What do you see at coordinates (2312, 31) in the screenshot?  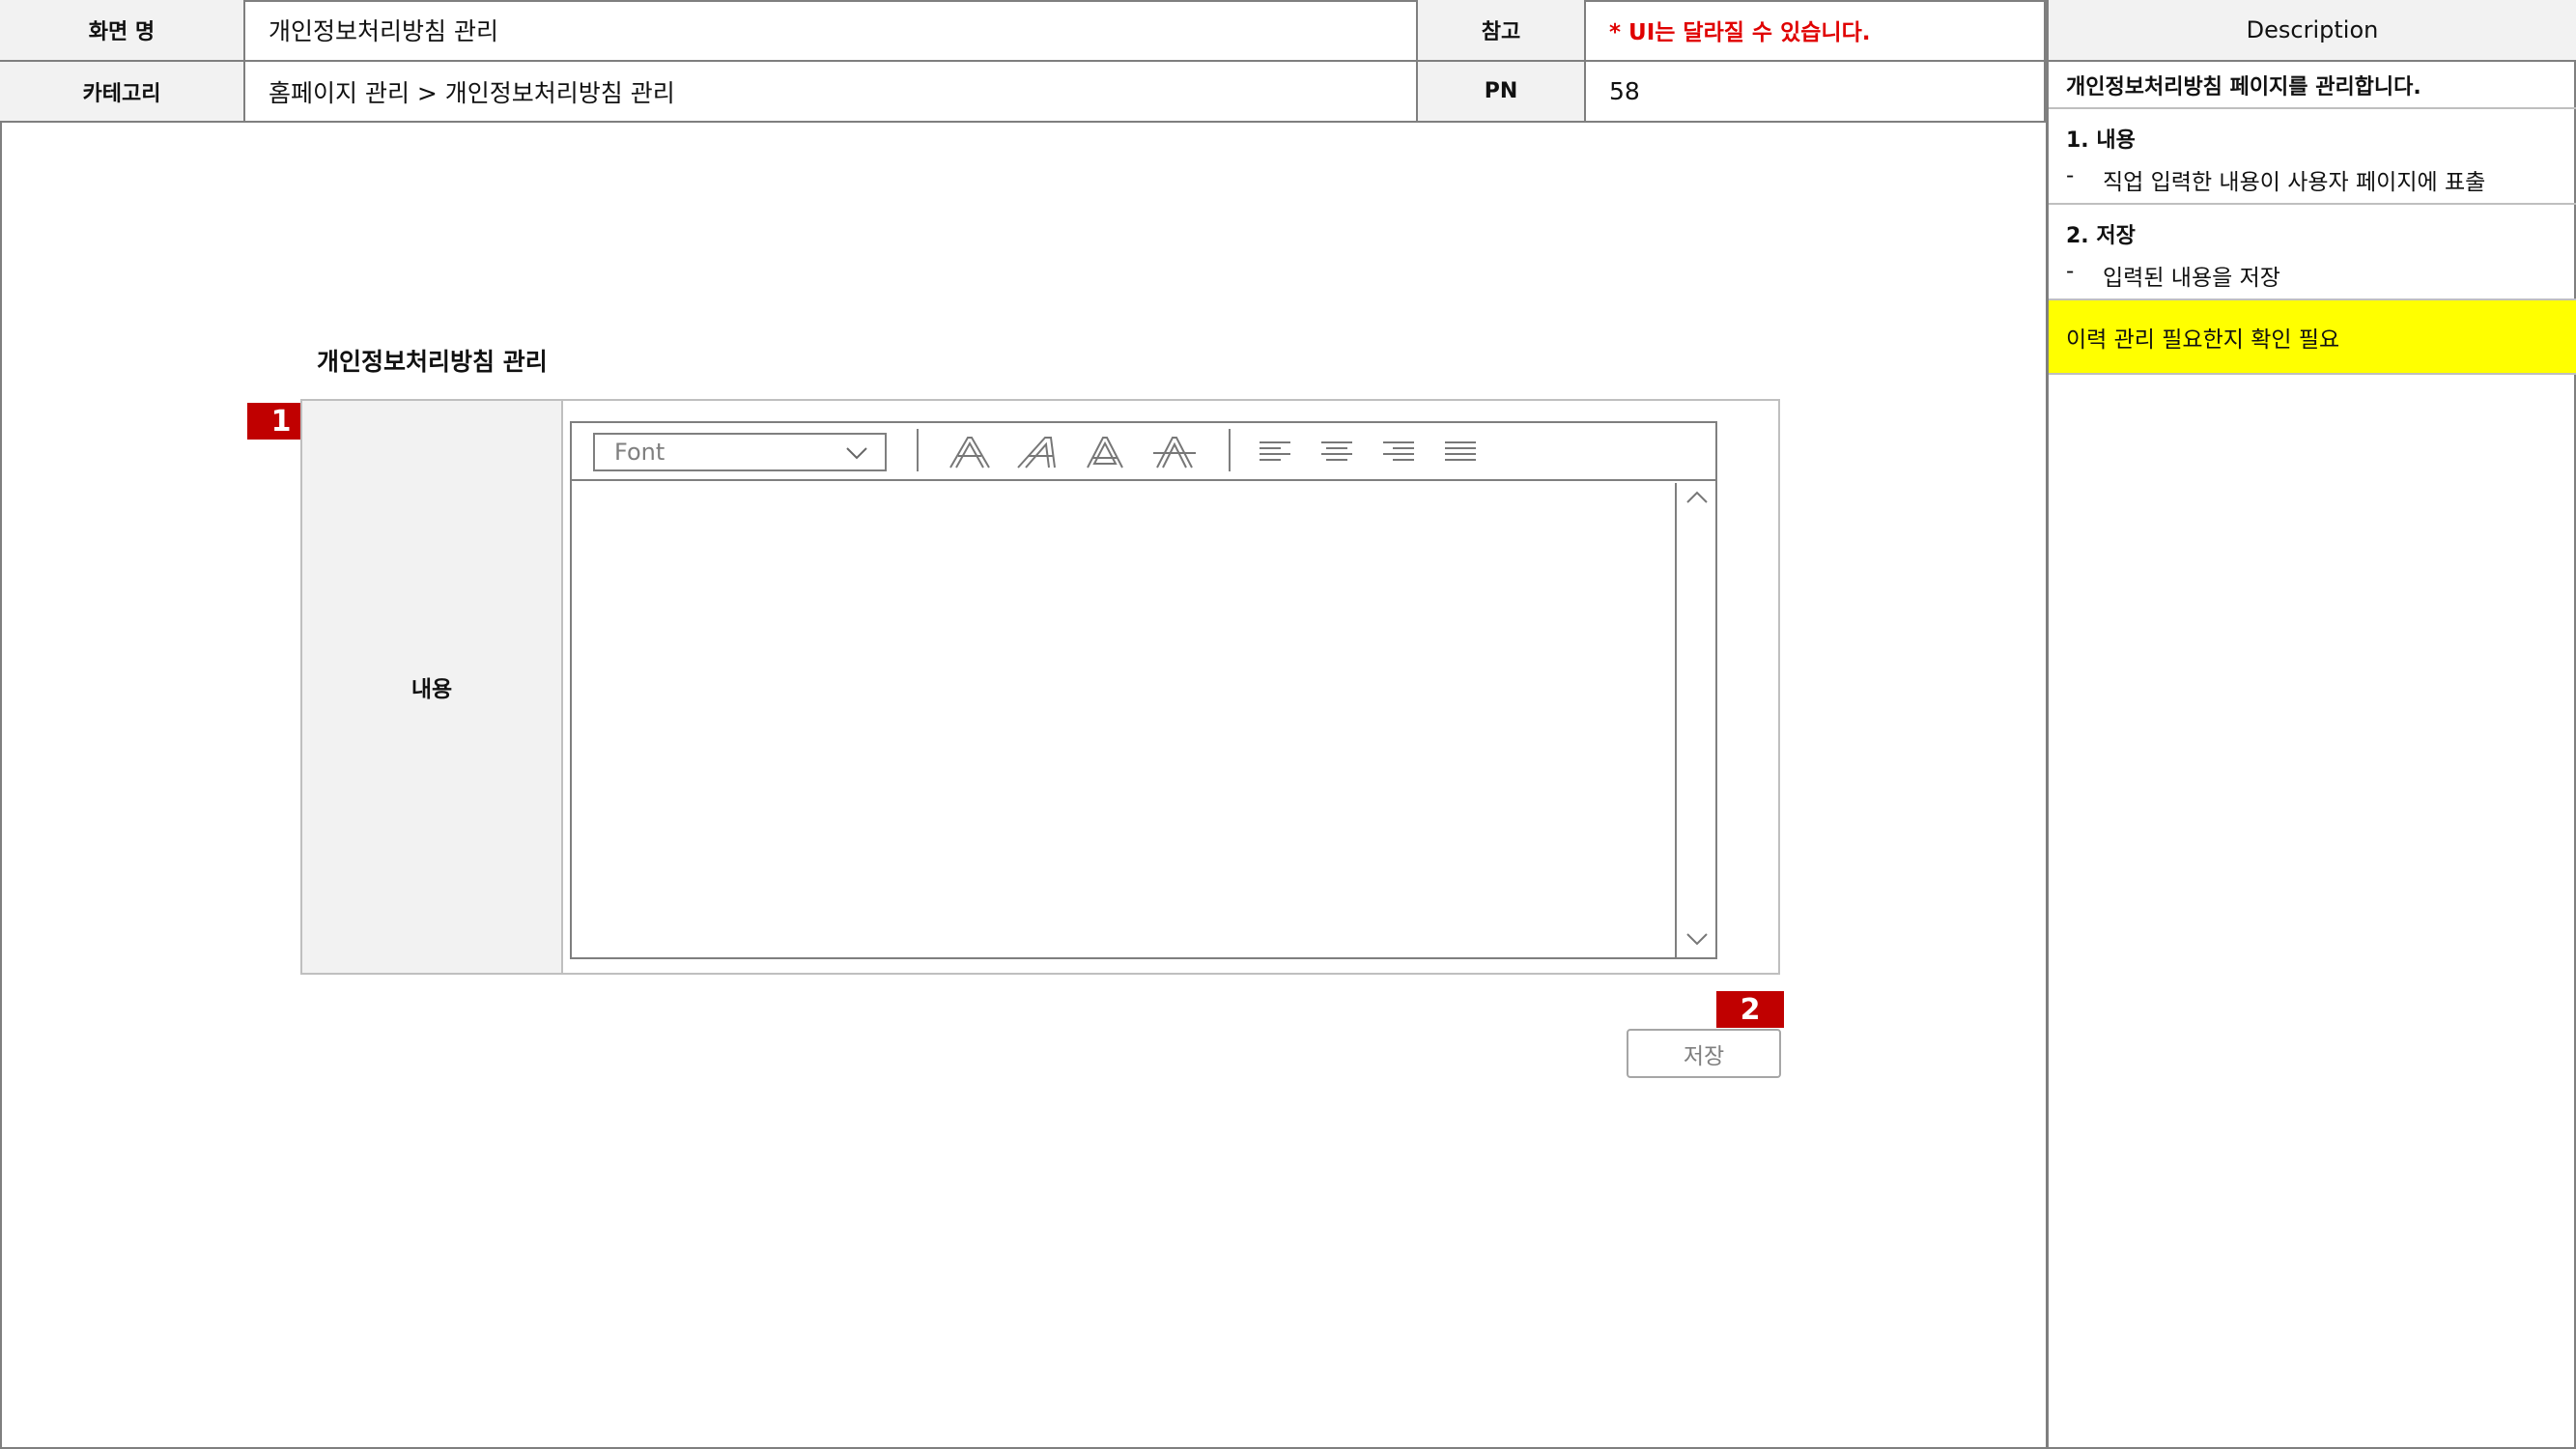 I see `description-title: Description` at bounding box center [2312, 31].